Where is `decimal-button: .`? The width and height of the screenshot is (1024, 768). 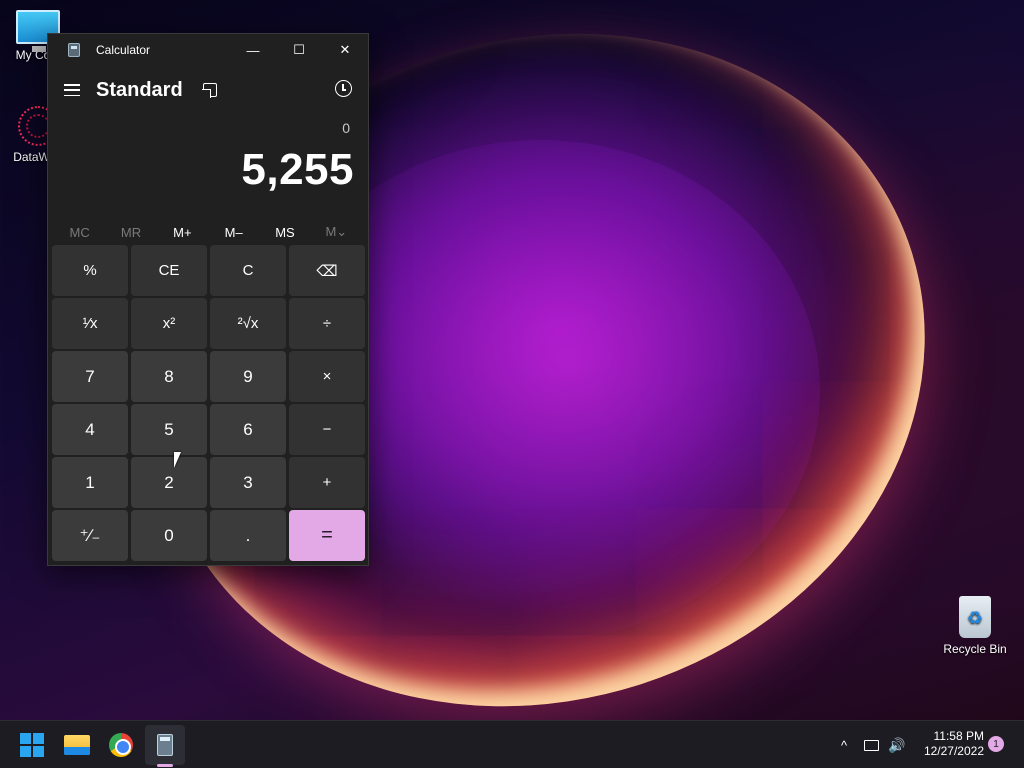 decimal-button: . is located at coordinates (248, 535).